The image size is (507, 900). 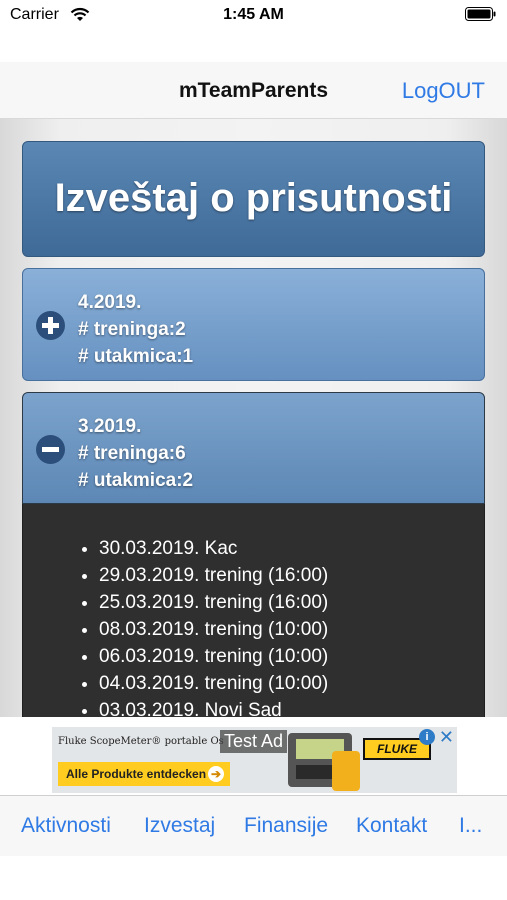 I want to click on month-summary: 3.2019. # treninga:6 # utakmica:2, so click(x=135, y=453).